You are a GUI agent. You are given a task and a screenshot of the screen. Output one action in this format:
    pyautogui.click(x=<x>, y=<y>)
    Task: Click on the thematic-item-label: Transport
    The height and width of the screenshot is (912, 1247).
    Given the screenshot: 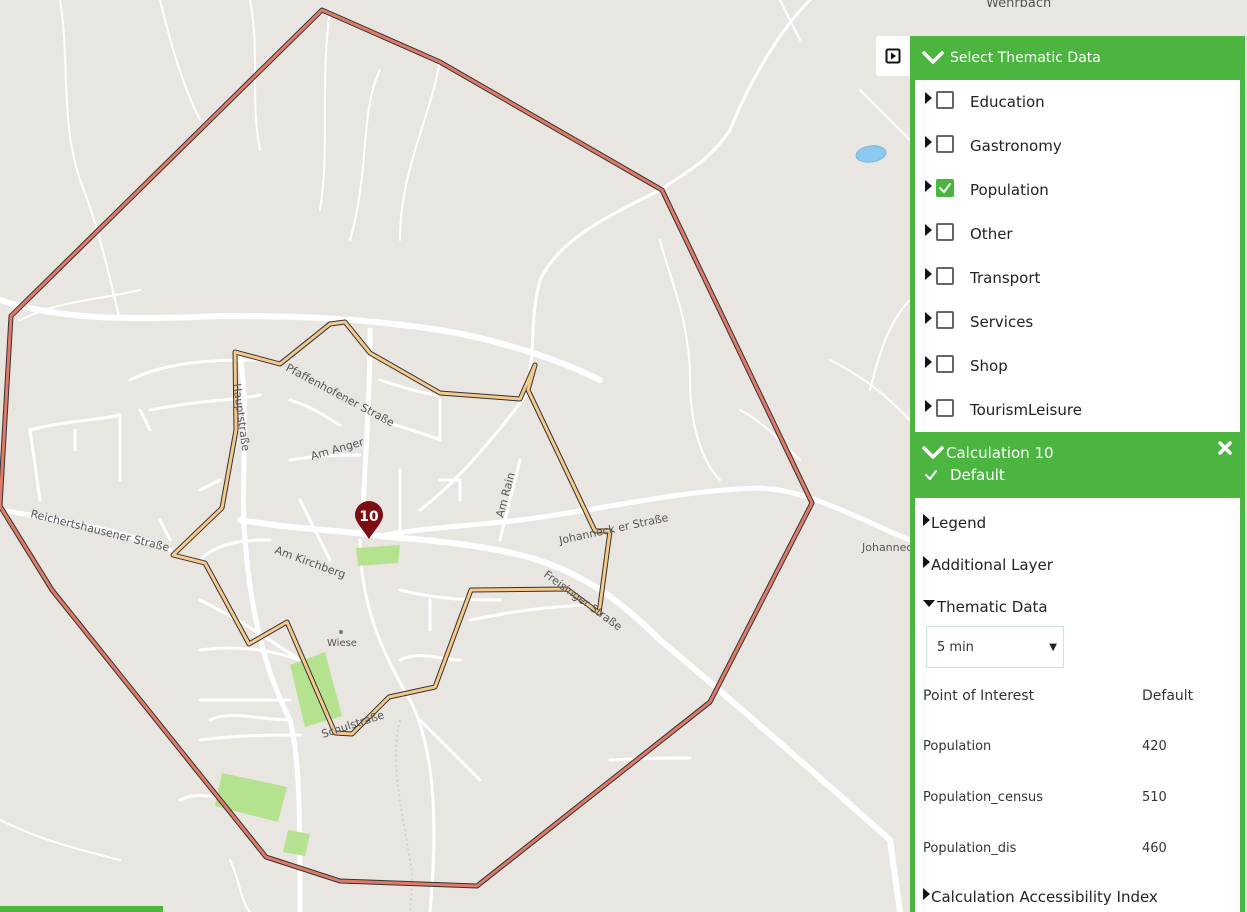 What is the action you would take?
    pyautogui.click(x=1005, y=278)
    